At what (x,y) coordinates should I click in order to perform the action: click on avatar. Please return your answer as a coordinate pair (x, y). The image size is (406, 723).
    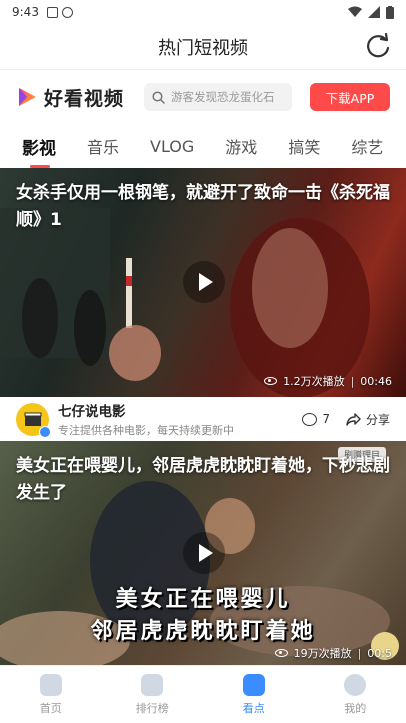
    Looking at the image, I should click on (33, 420).